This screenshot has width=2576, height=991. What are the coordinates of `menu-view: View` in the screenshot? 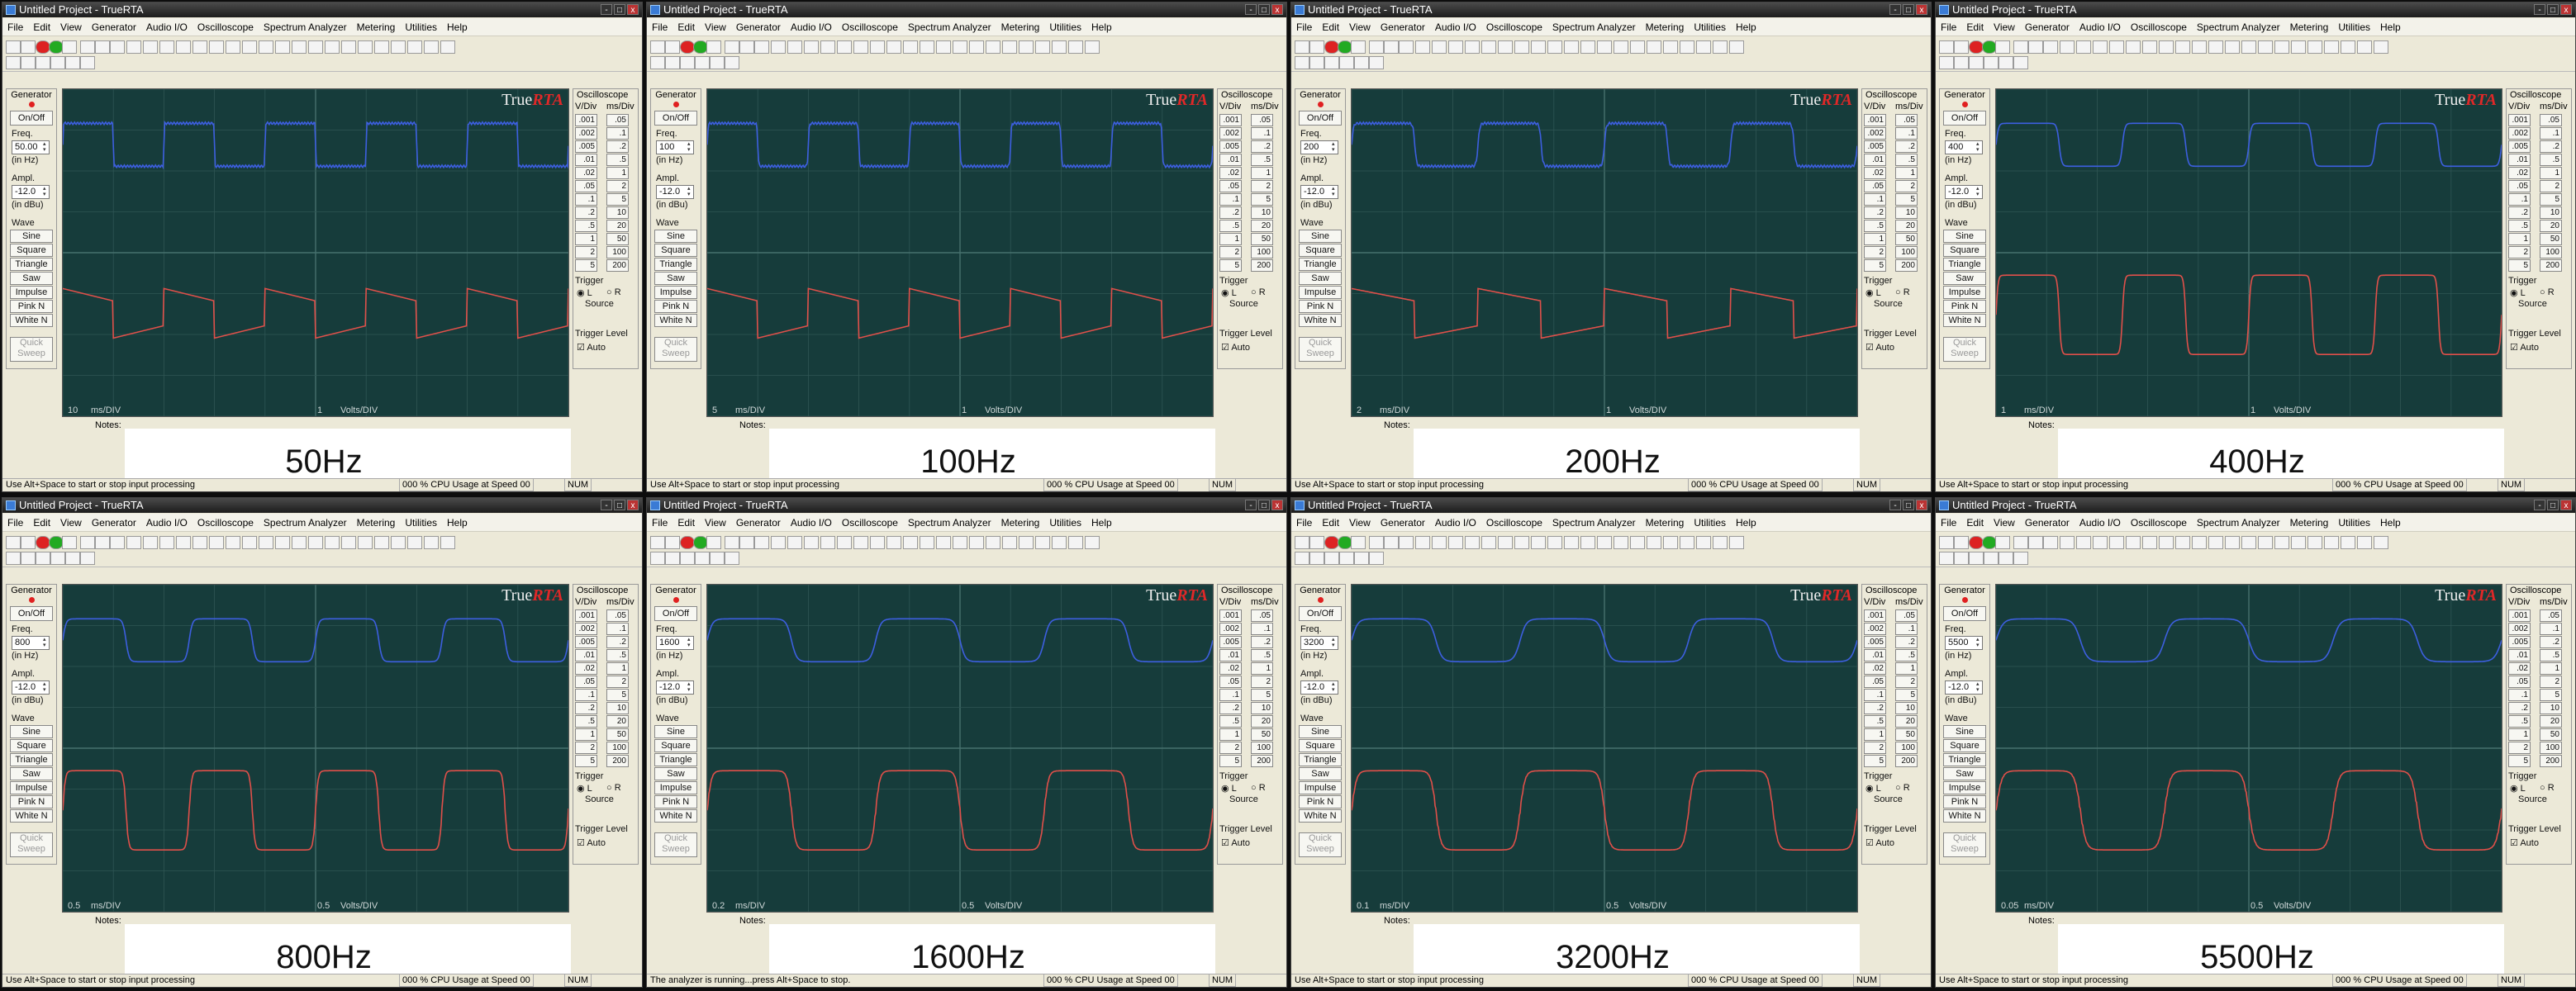 It's located at (715, 523).